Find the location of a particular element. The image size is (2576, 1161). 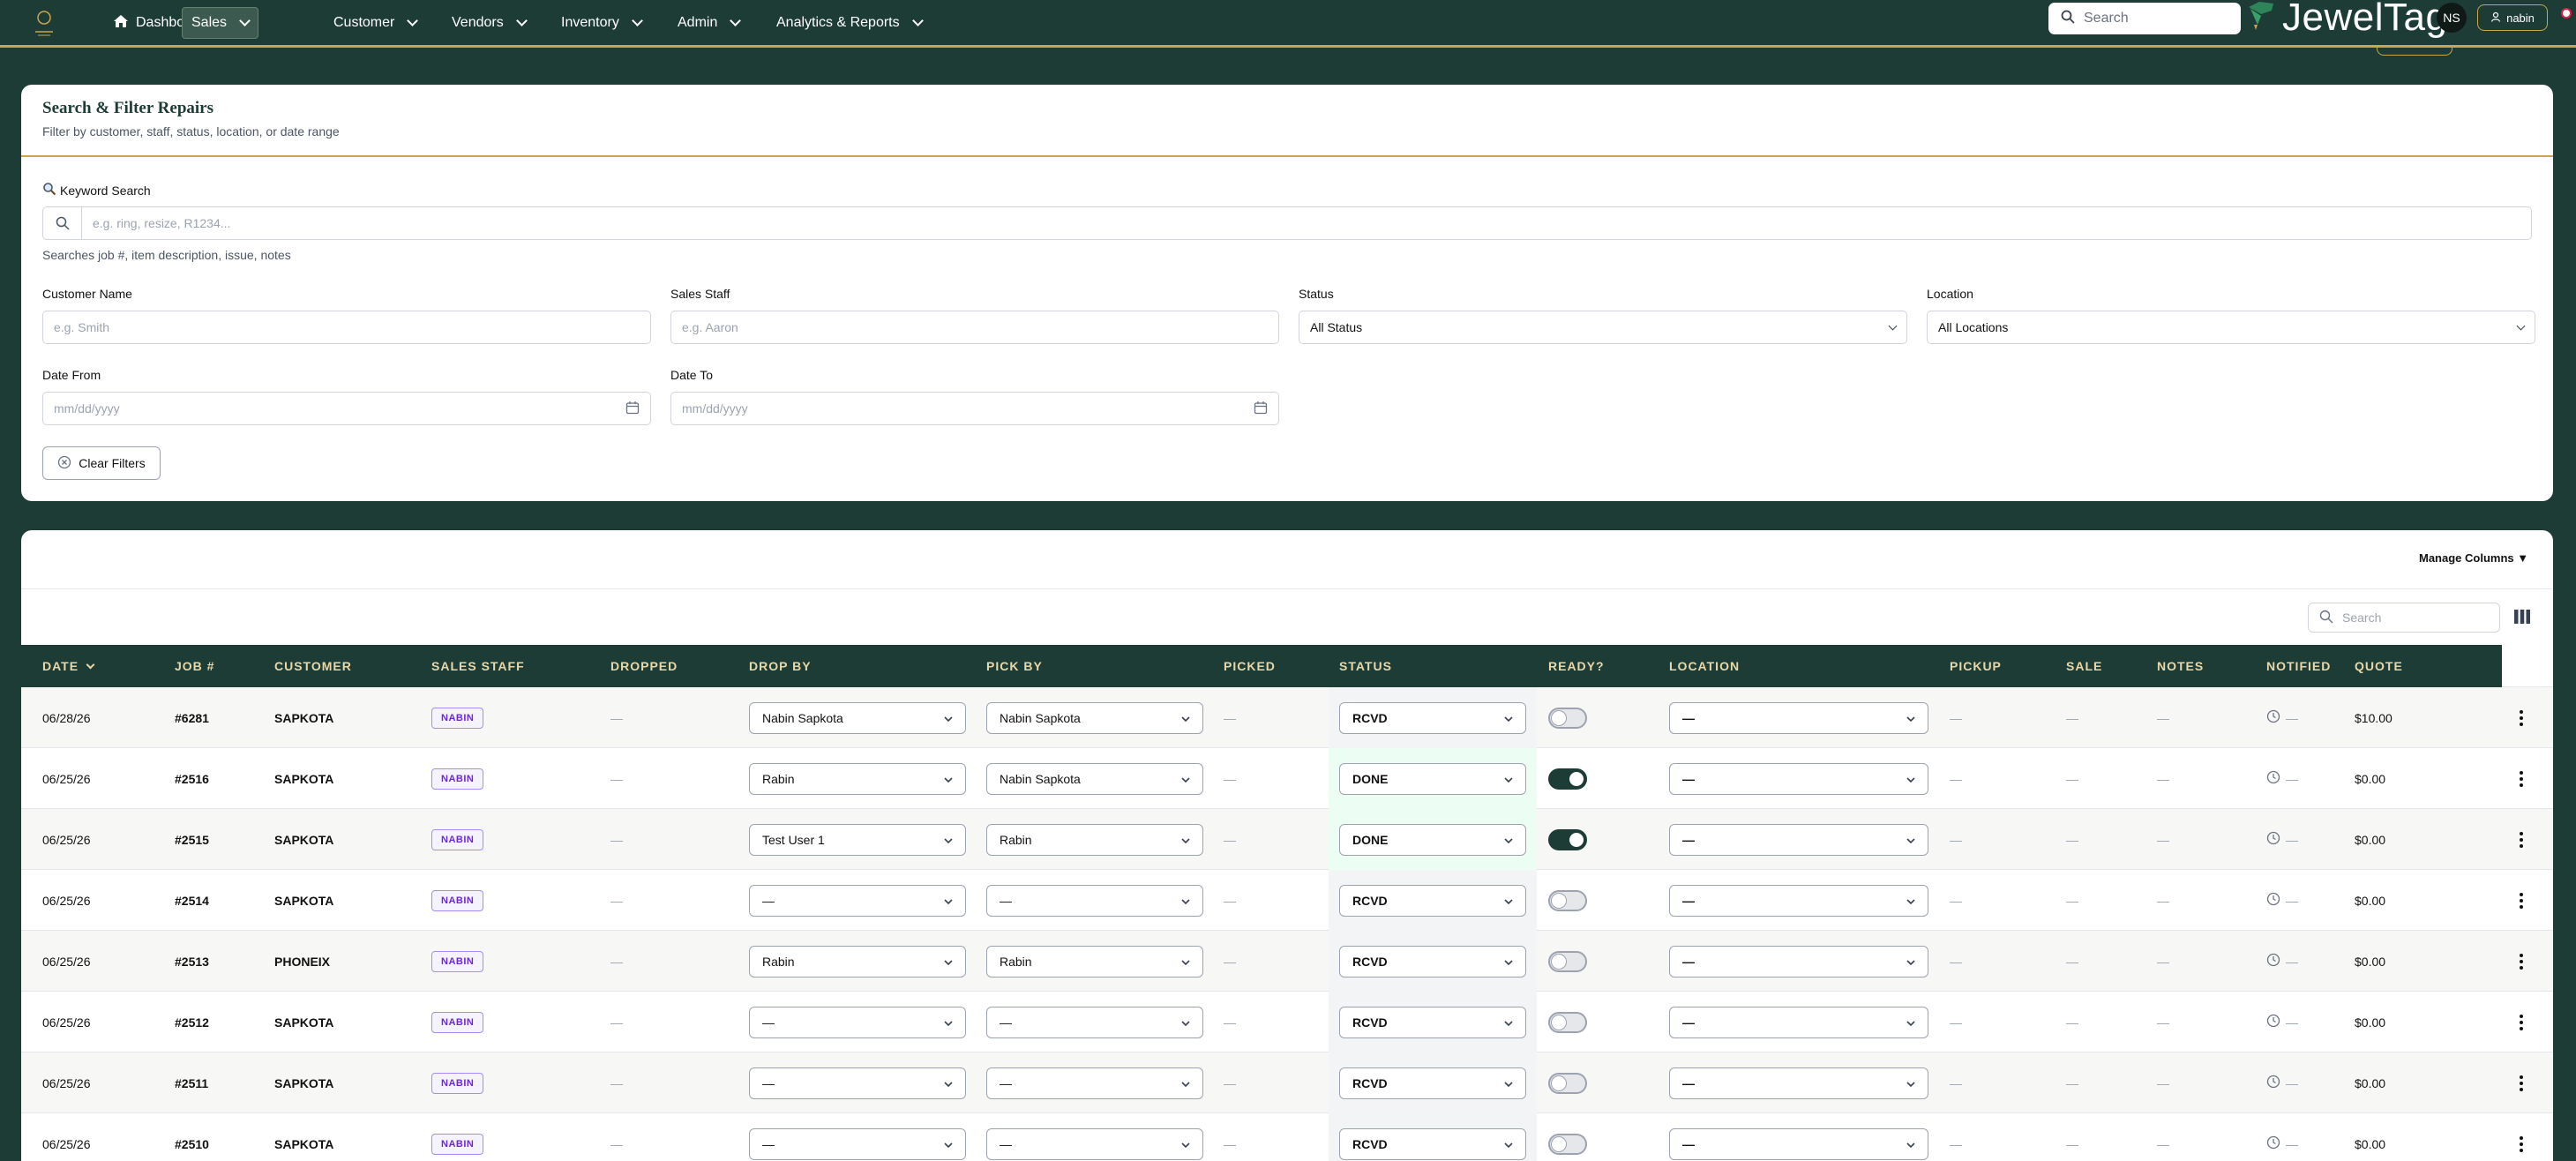

user-avatar: NS is located at coordinates (2452, 18).